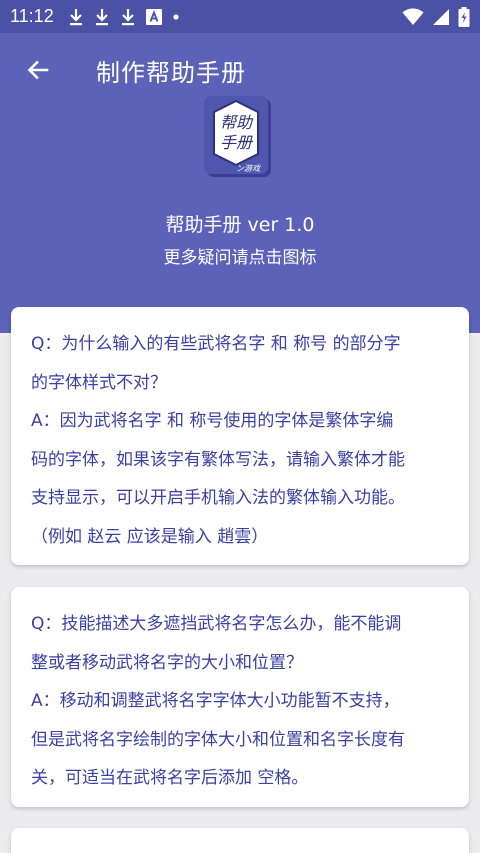 The width and height of the screenshot is (480, 853). I want to click on faq-line: （例如 赵云 应该是输入 趙雲）, so click(150, 536).